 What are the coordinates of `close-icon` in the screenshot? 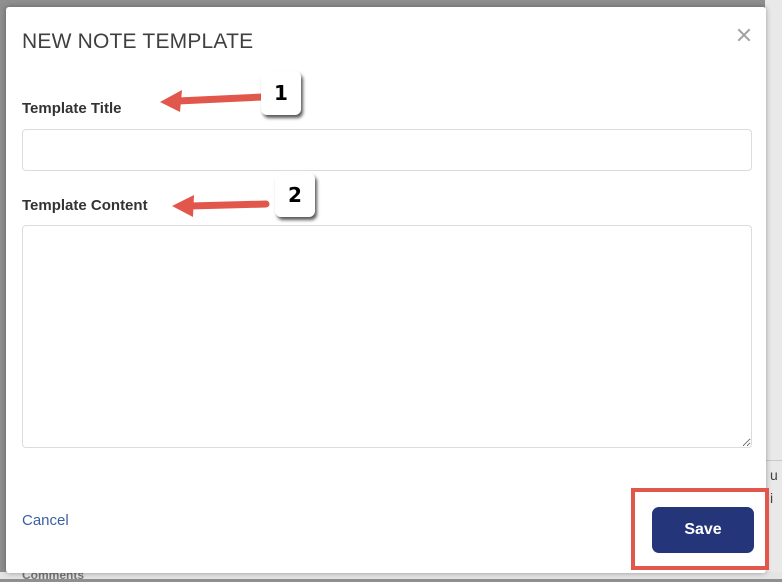 It's located at (744, 35).